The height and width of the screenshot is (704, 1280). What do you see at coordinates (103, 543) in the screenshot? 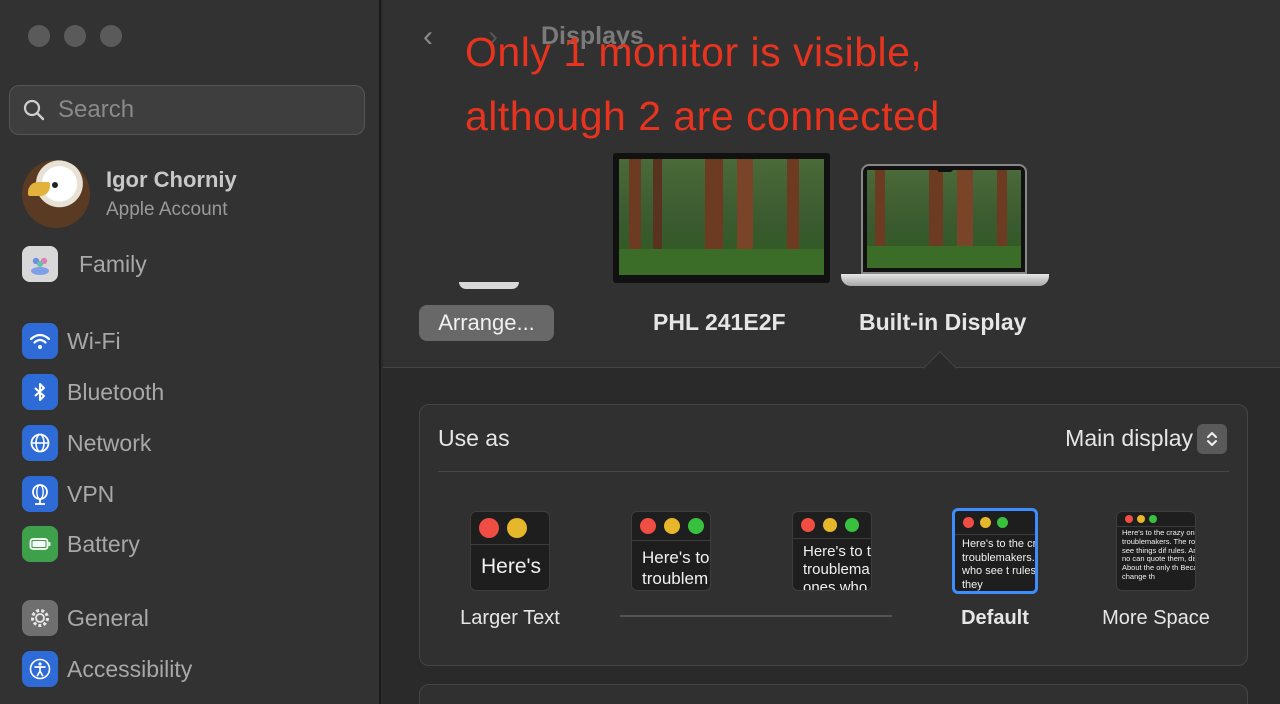
I see `sidebar-item-label: Battery` at bounding box center [103, 543].